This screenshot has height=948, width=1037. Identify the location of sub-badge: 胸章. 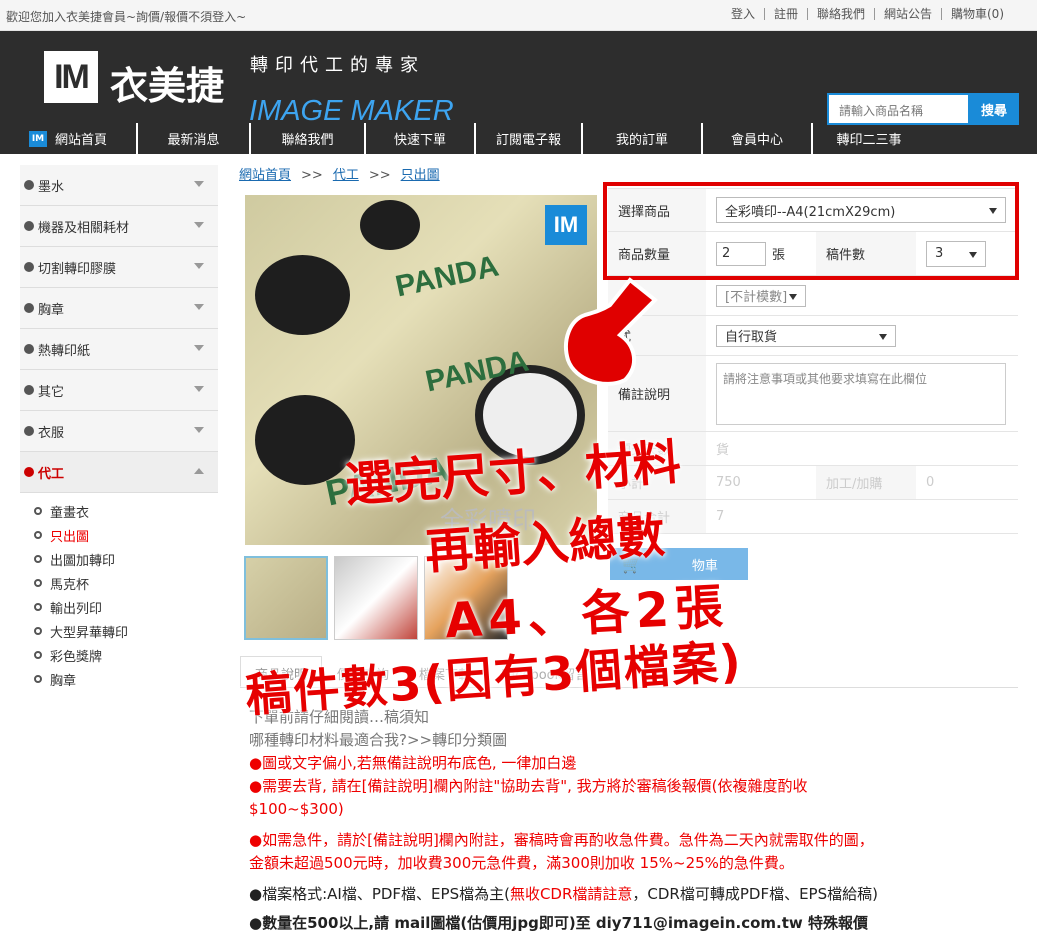
(126, 679).